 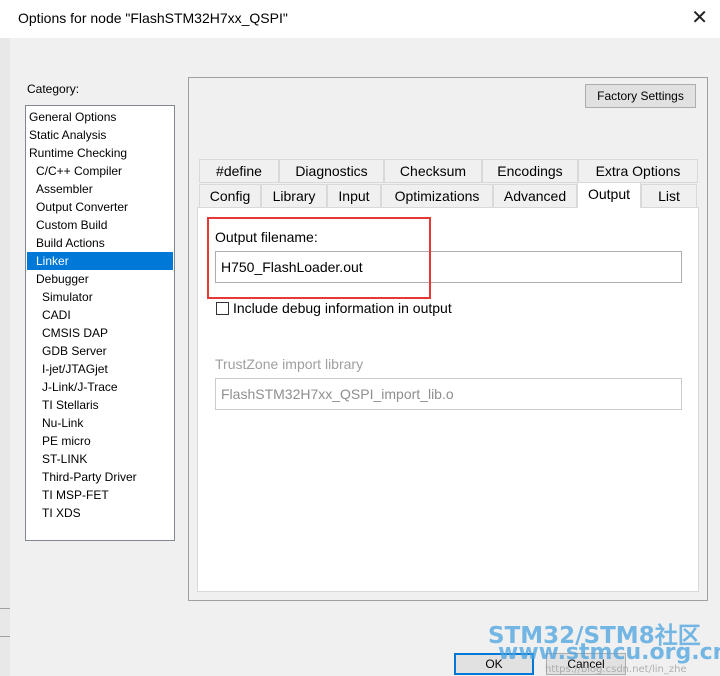 I want to click on category-item-label: Assembler, so click(x=64, y=189).